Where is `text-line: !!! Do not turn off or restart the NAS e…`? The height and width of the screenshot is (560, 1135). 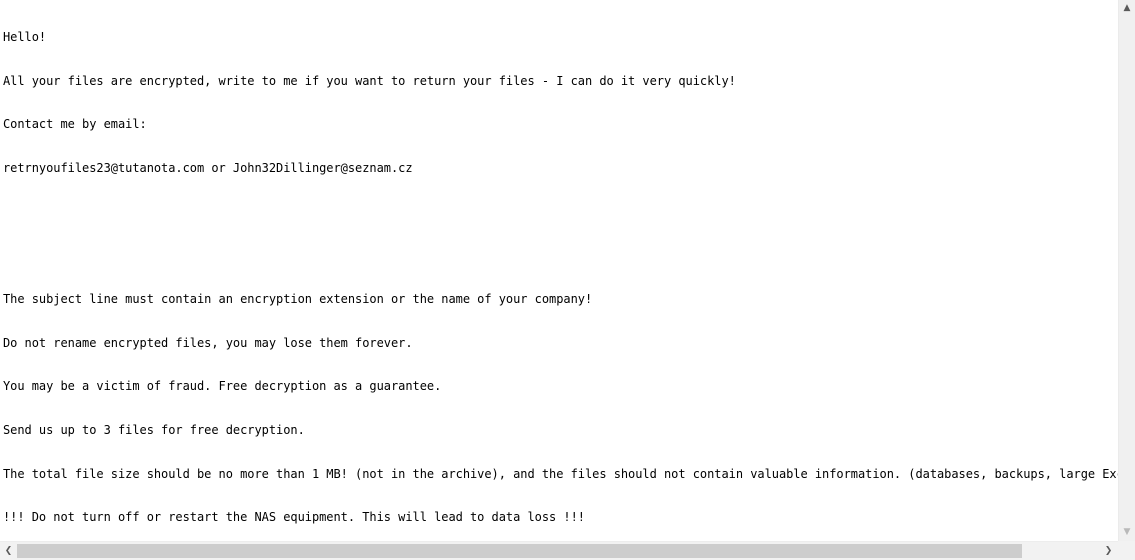
text-line: !!! Do not turn off or restart the NAS e… is located at coordinates (294, 517).